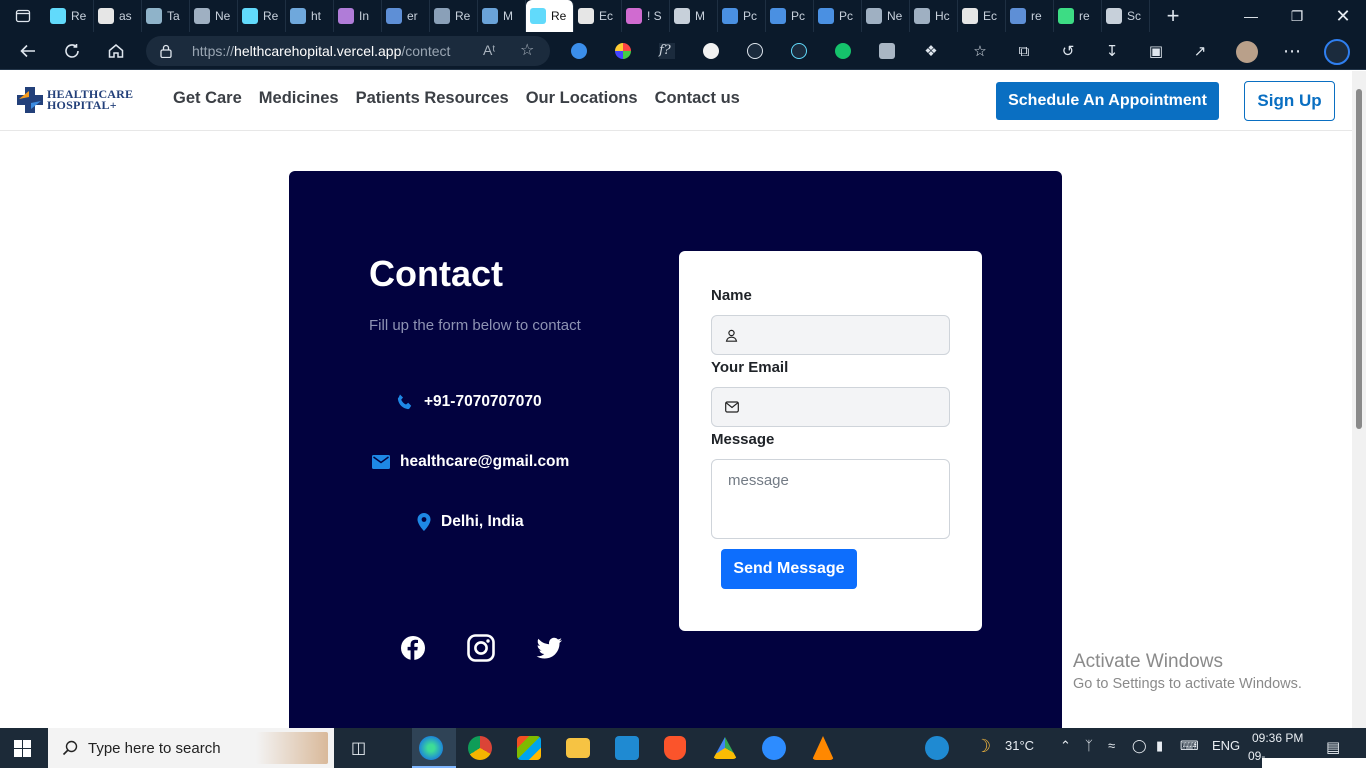 The image size is (1366, 768). I want to click on keyboard-icon: ⌨, so click(1189, 746).